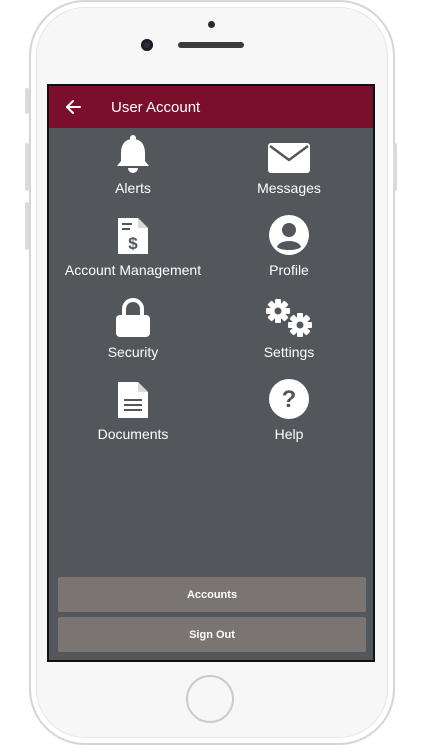 The height and width of the screenshot is (750, 422). What do you see at coordinates (212, 634) in the screenshot?
I see `sign-out-button: Sign Out` at bounding box center [212, 634].